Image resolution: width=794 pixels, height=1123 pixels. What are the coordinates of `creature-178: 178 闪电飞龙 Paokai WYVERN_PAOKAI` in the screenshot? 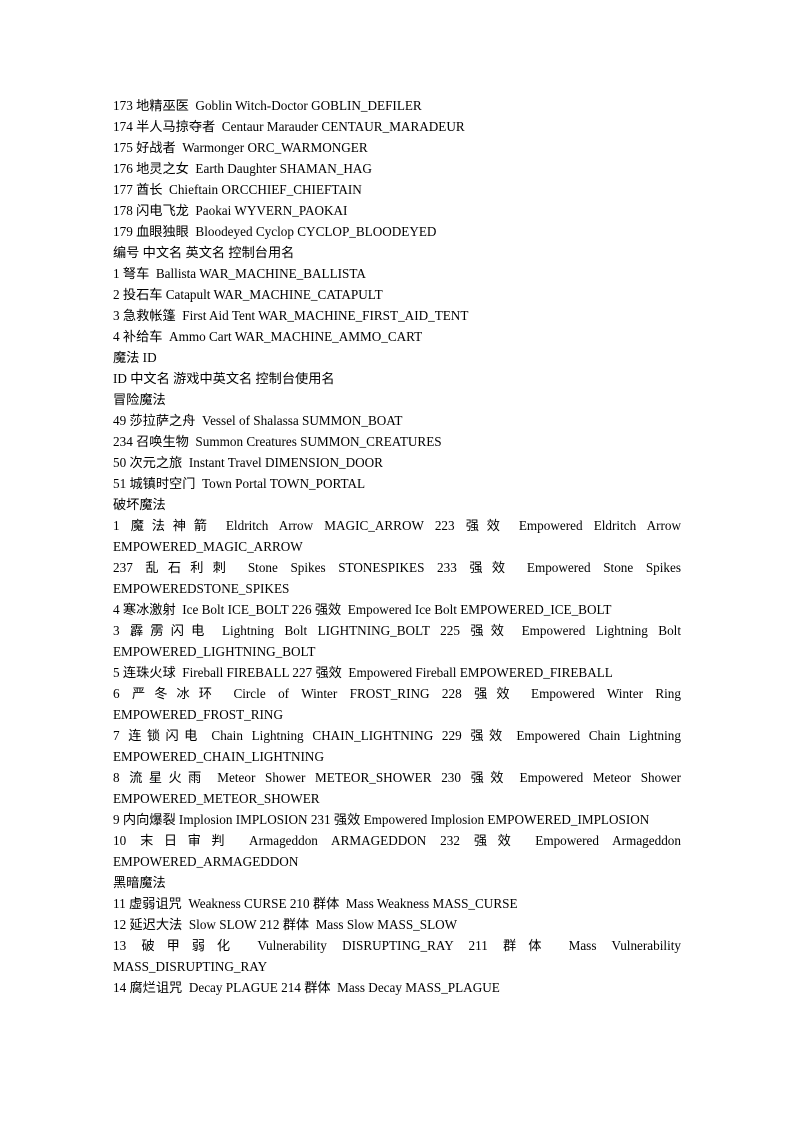 It's located at (230, 210).